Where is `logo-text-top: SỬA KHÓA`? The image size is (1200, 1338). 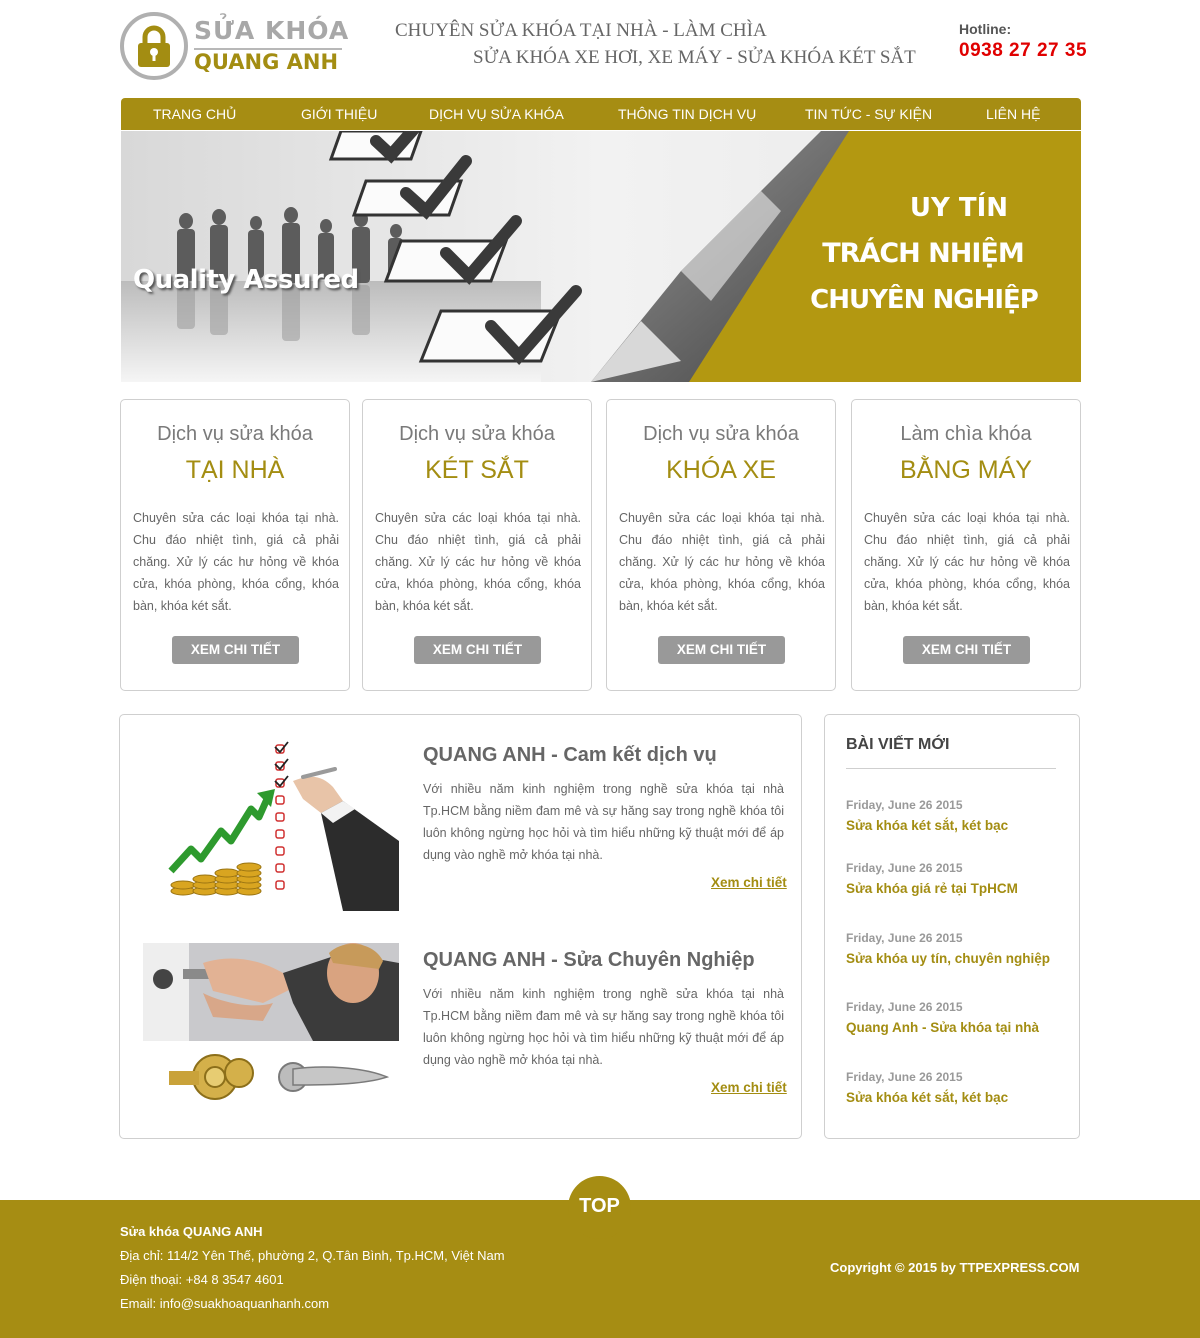 logo-text-top: SỬA KHÓA is located at coordinates (272, 30).